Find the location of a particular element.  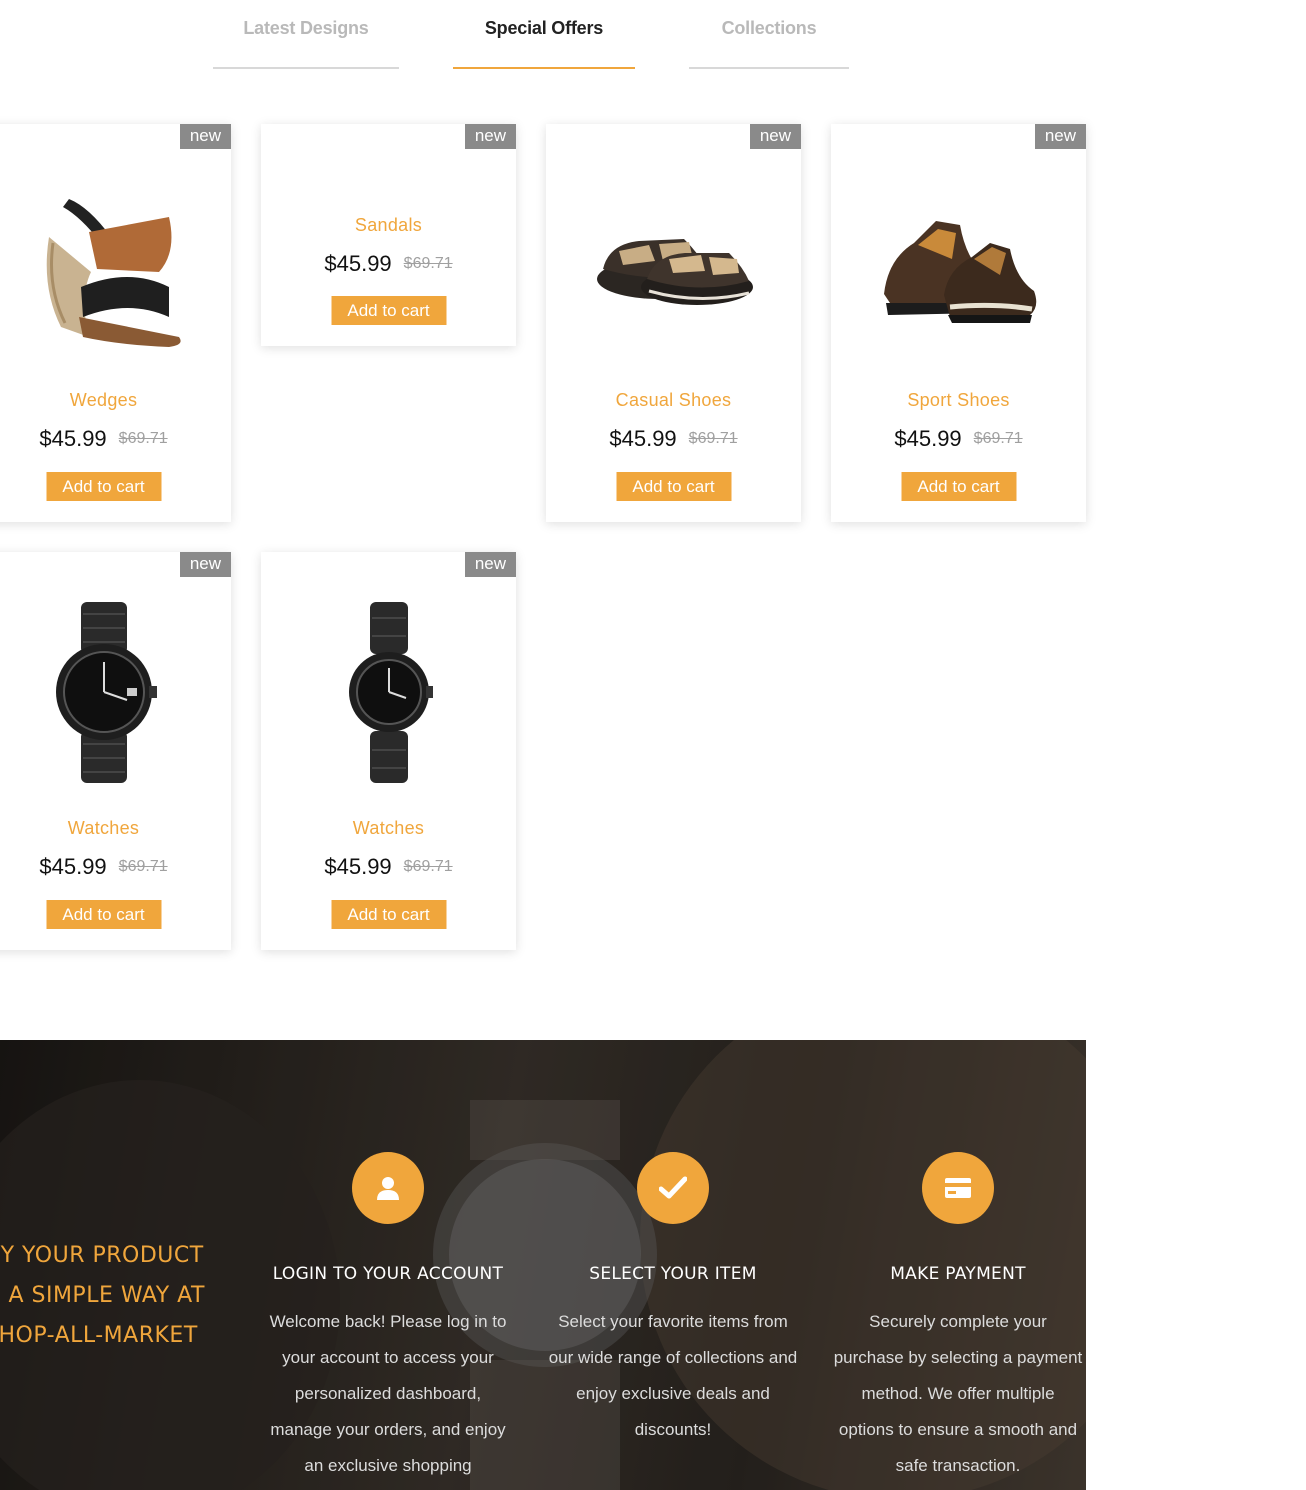

step-title: MAKE PAYMENT is located at coordinates (958, 1274).